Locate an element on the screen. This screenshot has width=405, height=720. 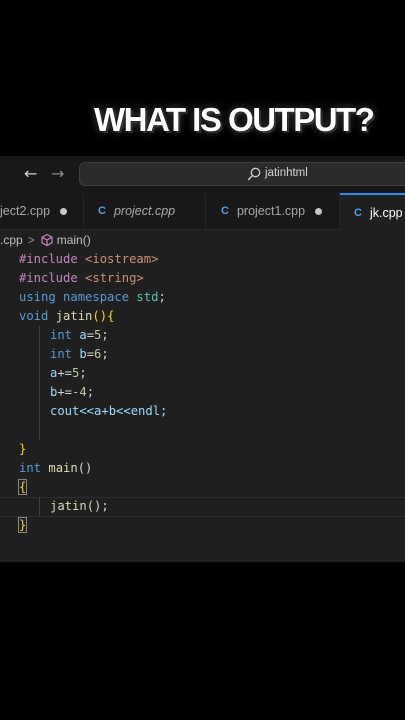
code-line: { is located at coordinates (22, 487).